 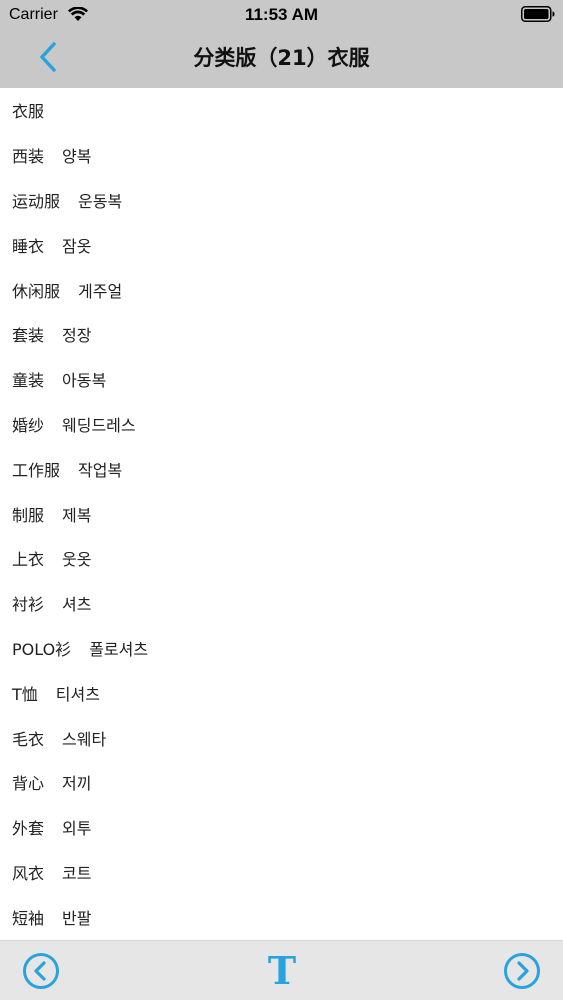 I want to click on bottom-toolbar: T, so click(x=281, y=970).